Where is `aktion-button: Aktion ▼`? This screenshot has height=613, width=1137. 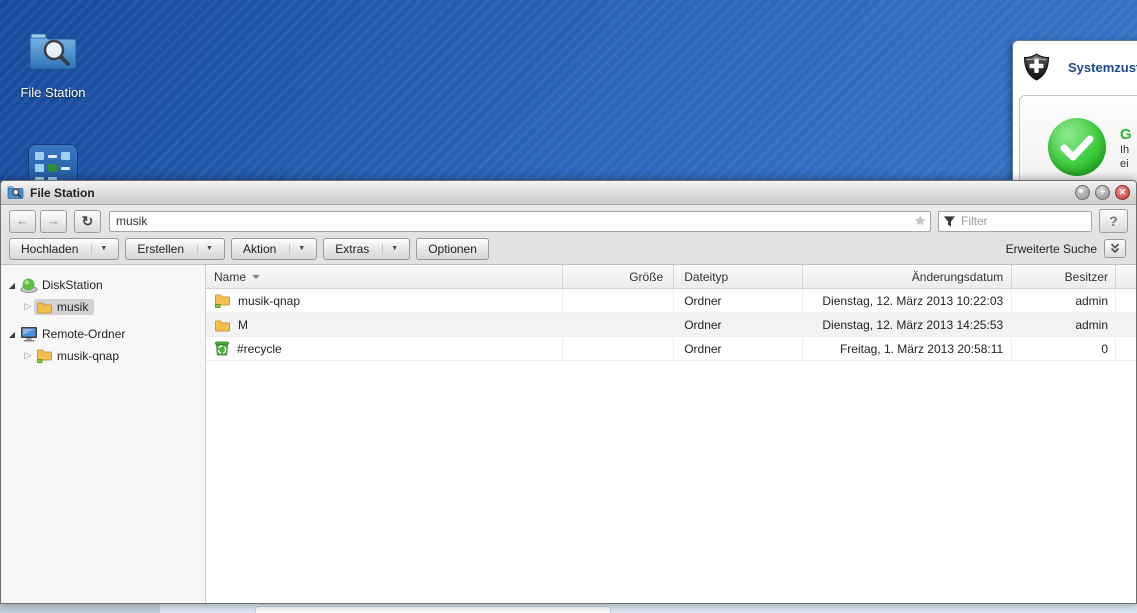
aktion-button: Aktion ▼ is located at coordinates (274, 248).